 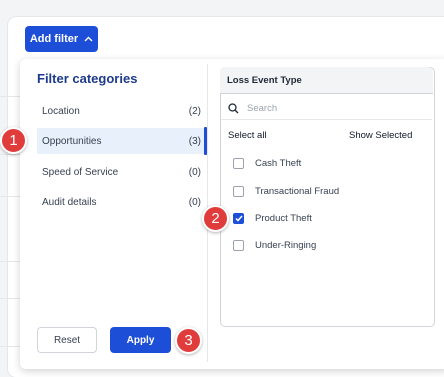 I want to click on option-label: Under-Ringing, so click(x=286, y=245).